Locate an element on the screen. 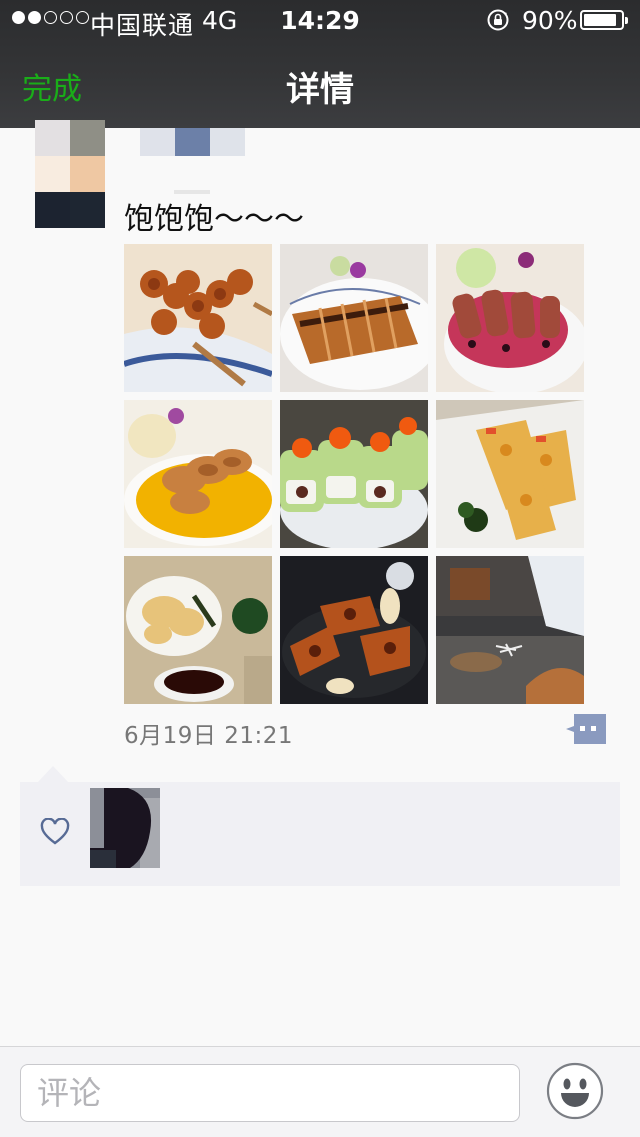 The width and height of the screenshot is (640, 1137). comment-bubble-icon is located at coordinates (586, 729).